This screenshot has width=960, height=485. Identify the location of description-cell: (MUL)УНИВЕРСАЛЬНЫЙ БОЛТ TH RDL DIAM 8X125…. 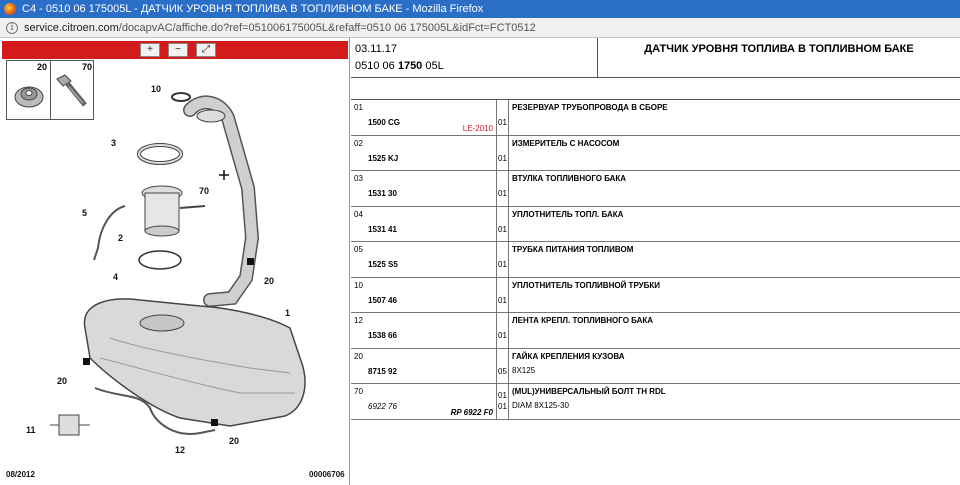
(734, 401).